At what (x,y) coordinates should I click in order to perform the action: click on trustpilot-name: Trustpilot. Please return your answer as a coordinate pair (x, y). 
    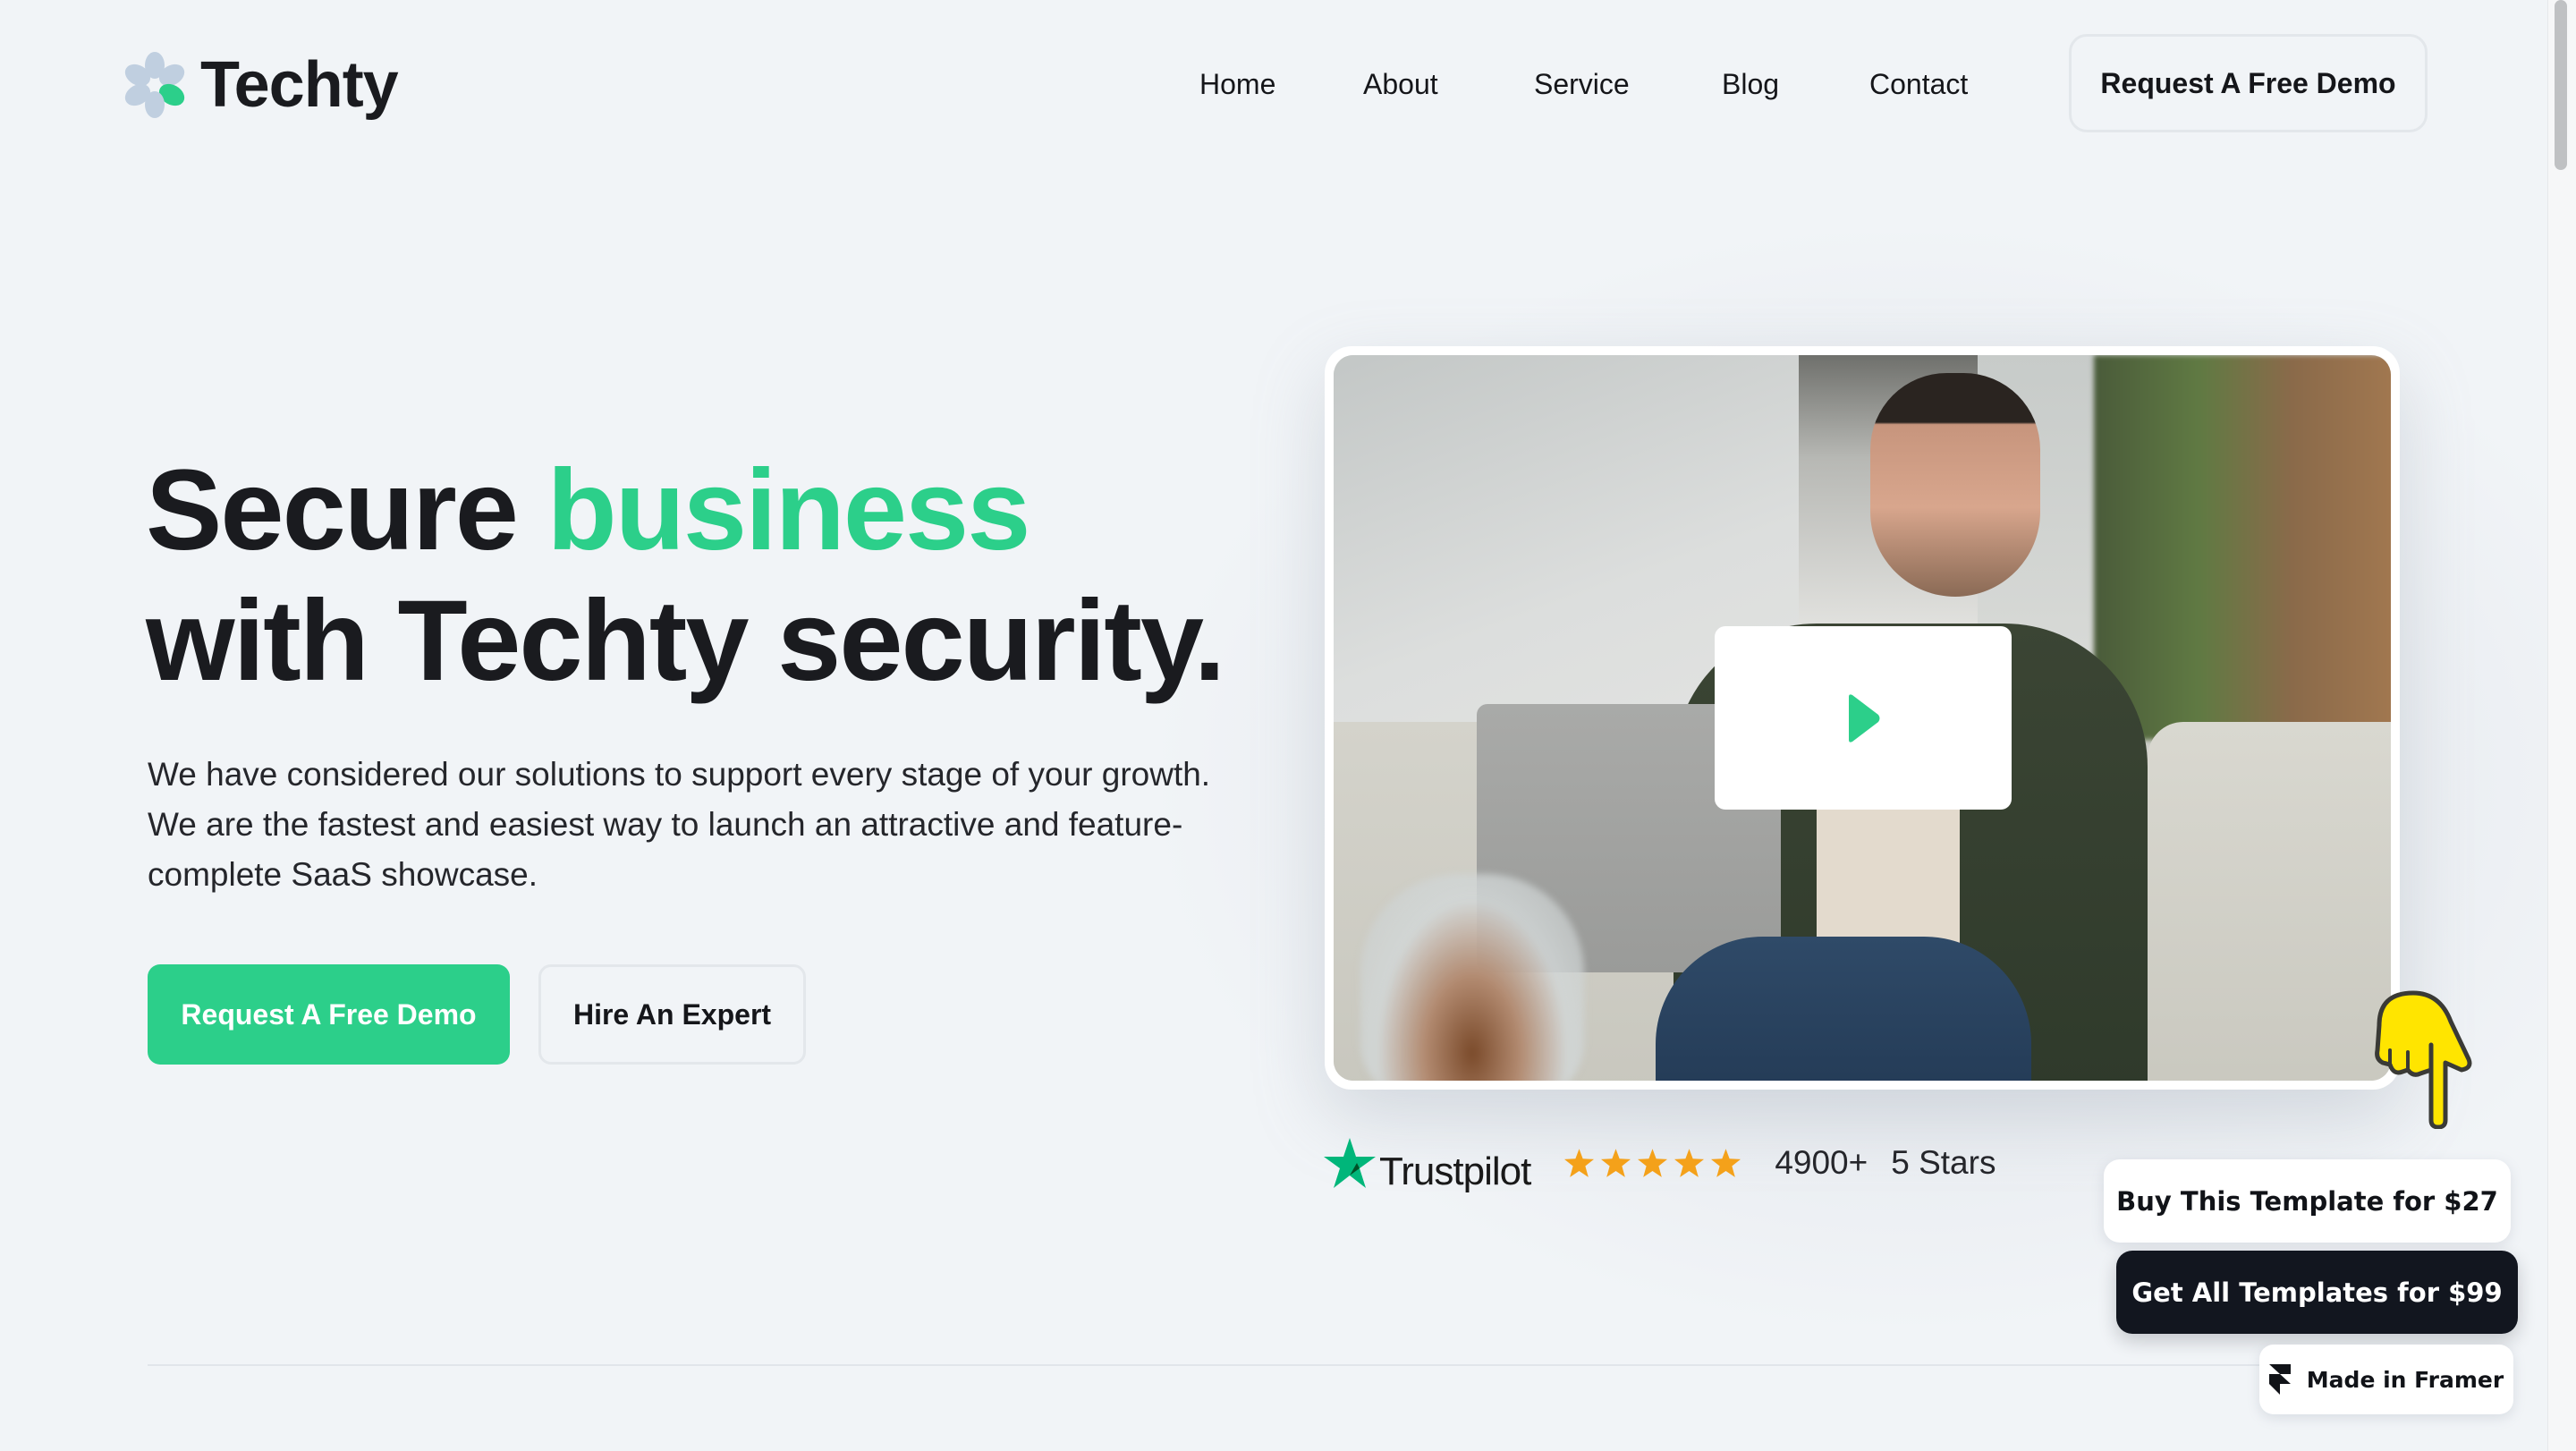
    Looking at the image, I should click on (1455, 1171).